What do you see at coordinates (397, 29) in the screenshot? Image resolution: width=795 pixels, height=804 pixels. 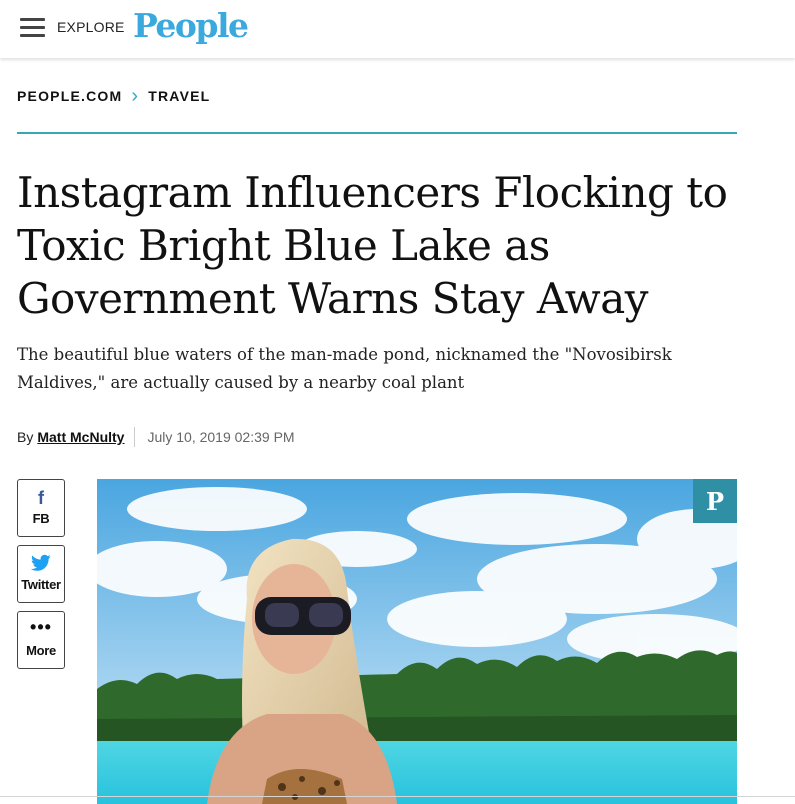 I see `top-nav: EXPLORE People` at bounding box center [397, 29].